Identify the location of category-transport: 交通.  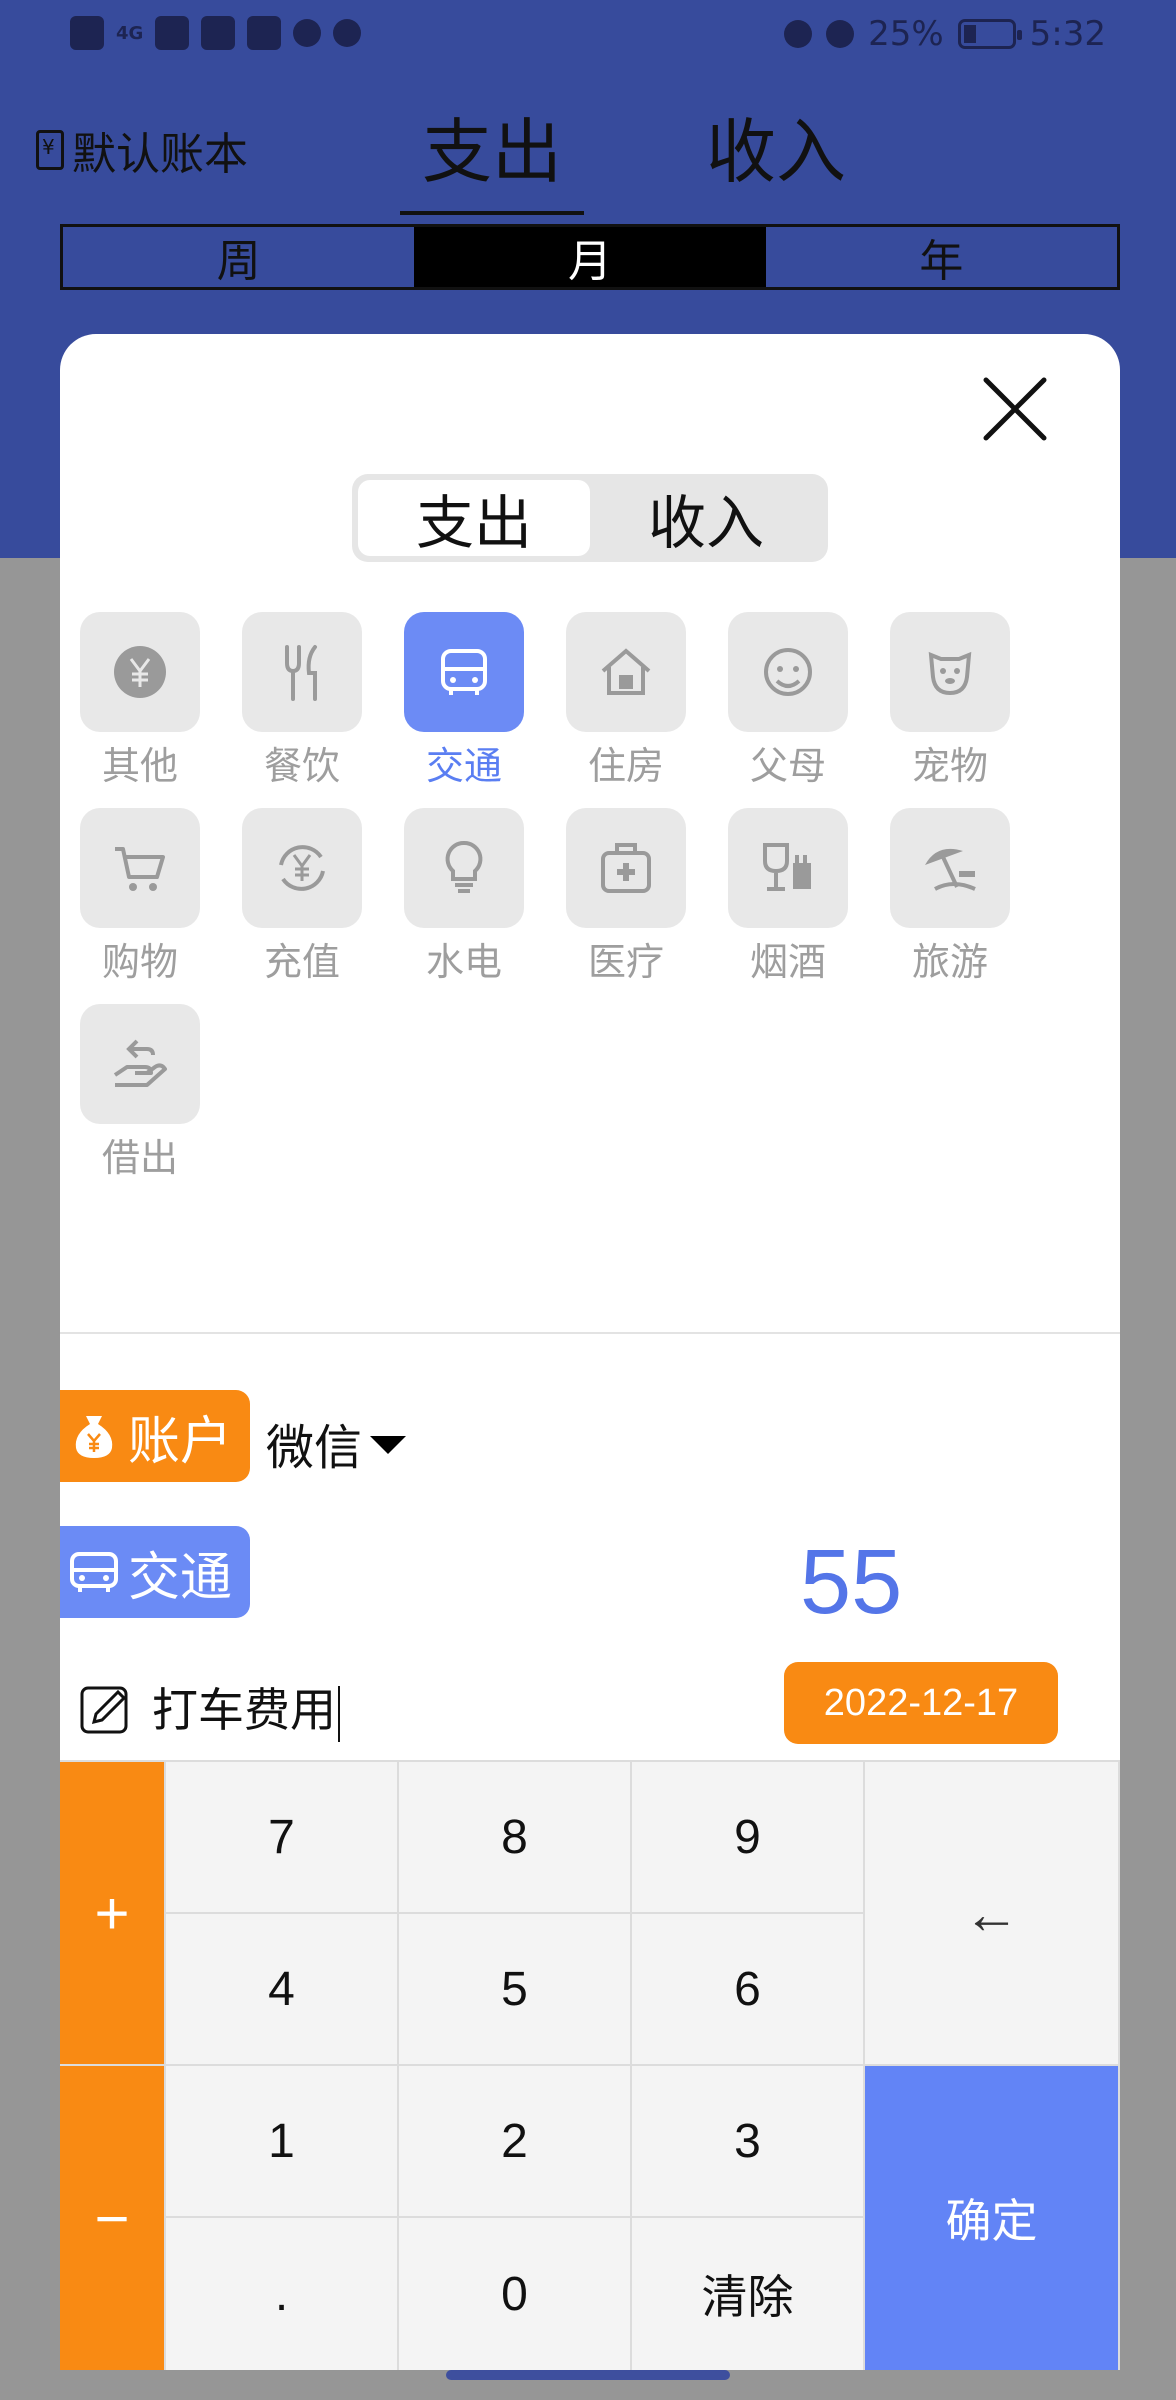
(464, 703).